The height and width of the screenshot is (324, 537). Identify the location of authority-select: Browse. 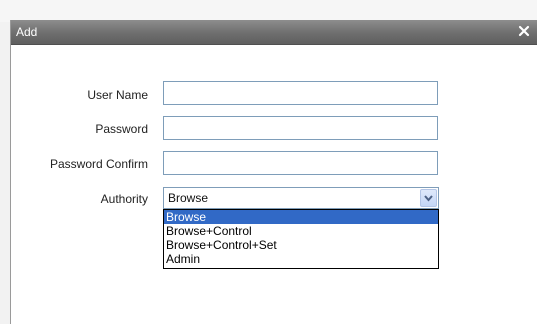
(301, 198).